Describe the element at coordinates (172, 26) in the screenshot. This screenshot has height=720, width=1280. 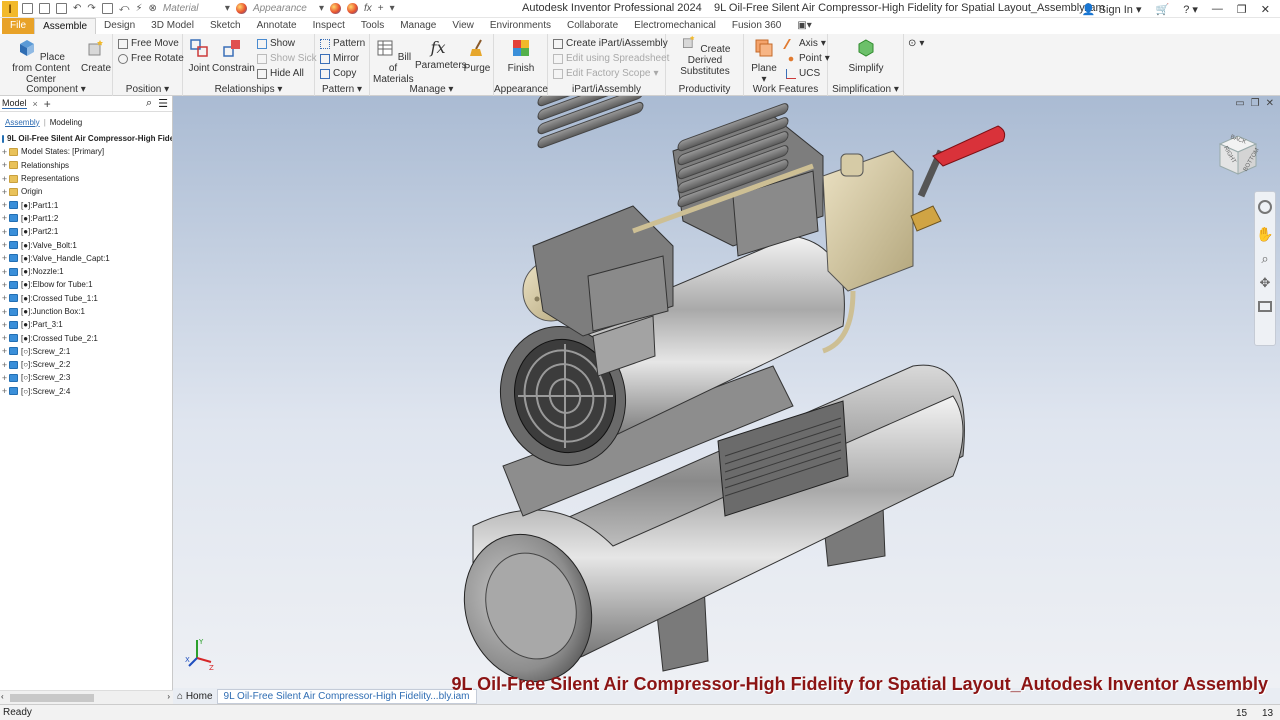
I see `tab-3d-model: 3D Model` at that location.